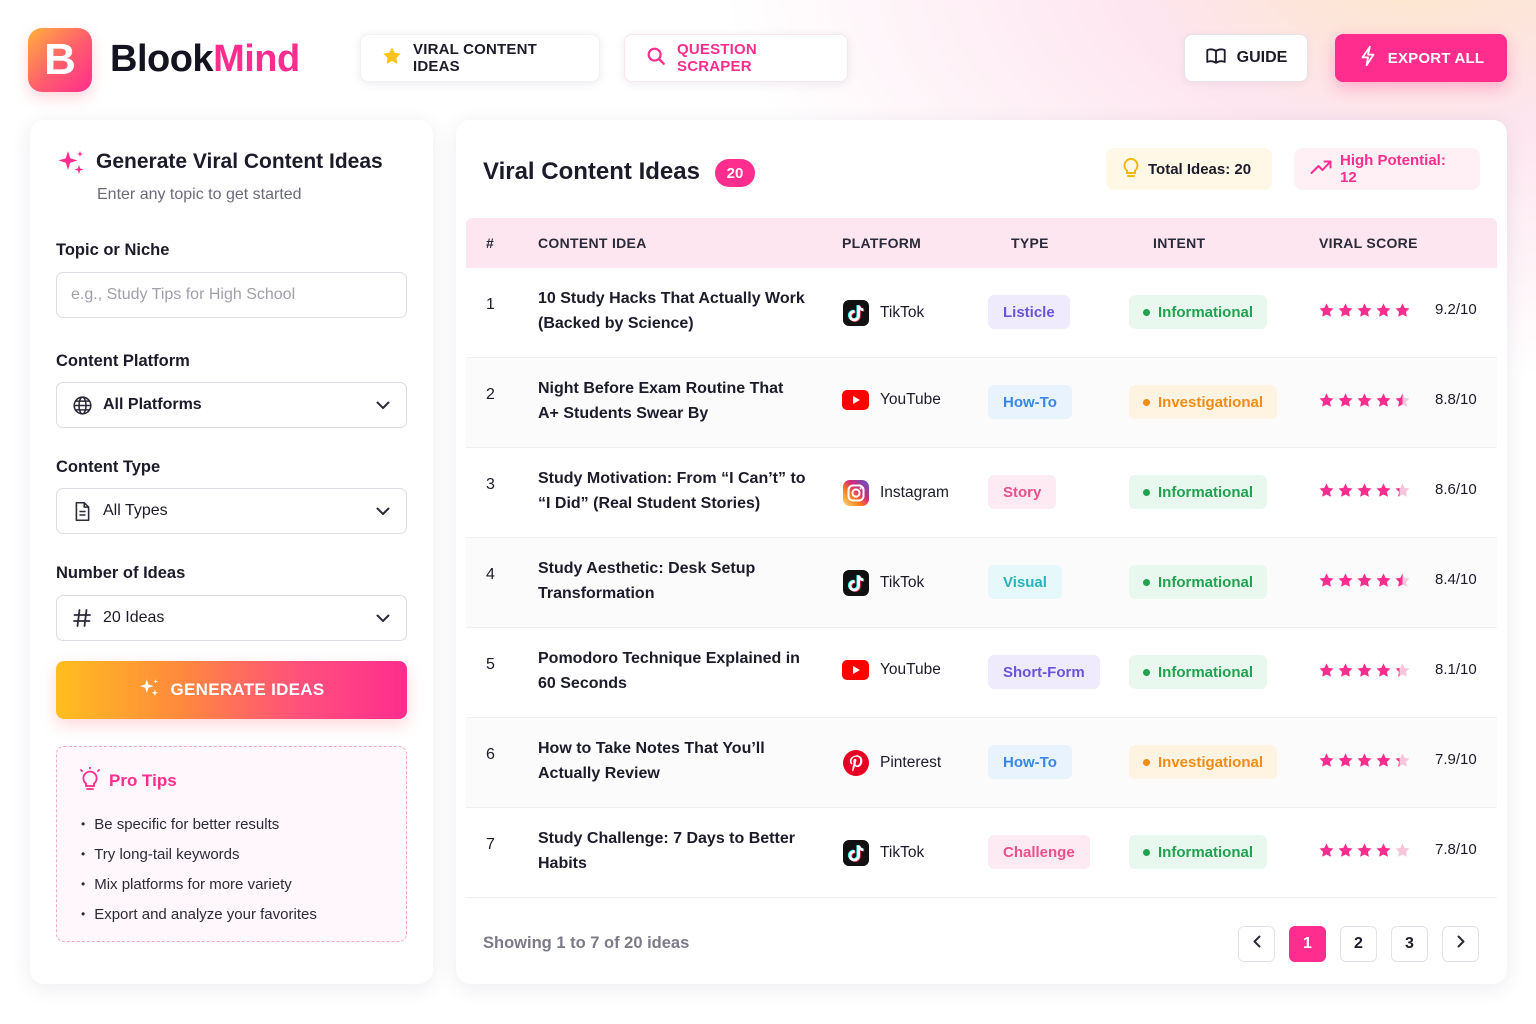 This screenshot has width=1536, height=1024. I want to click on high-potential-stat: High Potential: 12, so click(1387, 169).